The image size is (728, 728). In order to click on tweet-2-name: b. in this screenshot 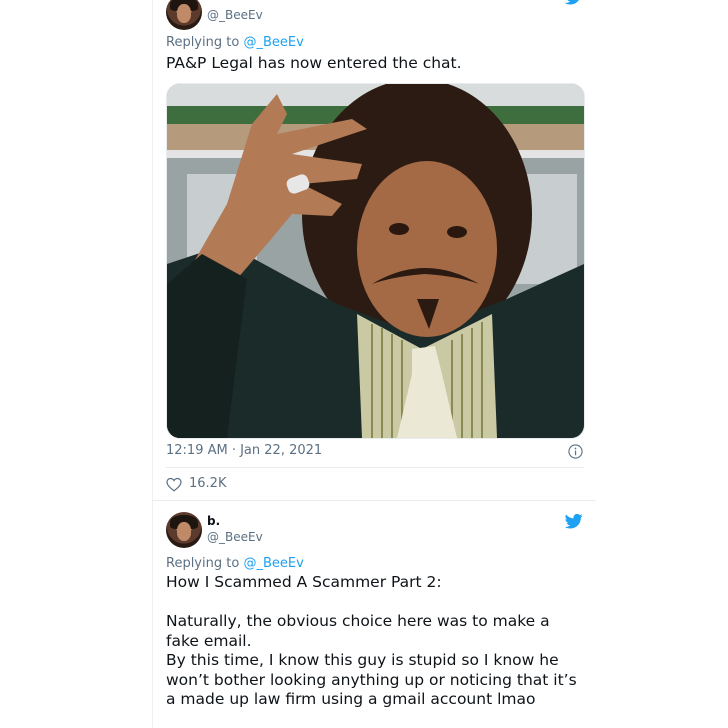, I will do `click(213, 521)`.